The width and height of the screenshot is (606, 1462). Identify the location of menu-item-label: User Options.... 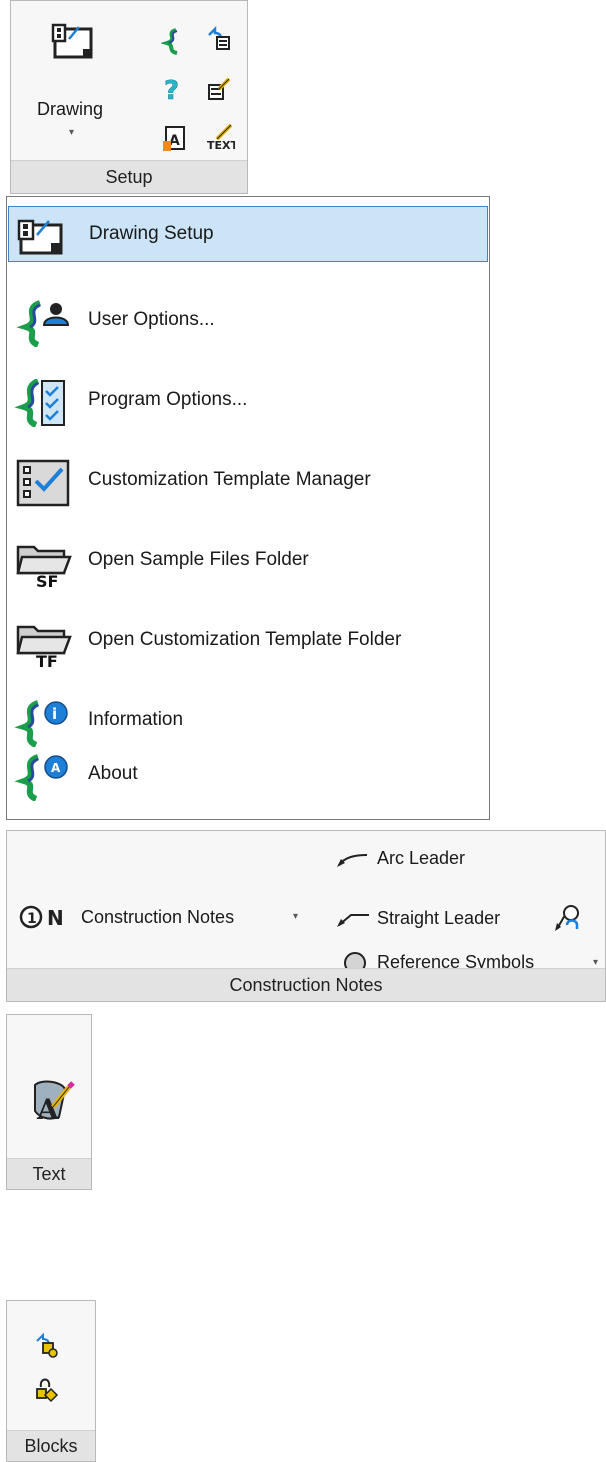
(151, 319).